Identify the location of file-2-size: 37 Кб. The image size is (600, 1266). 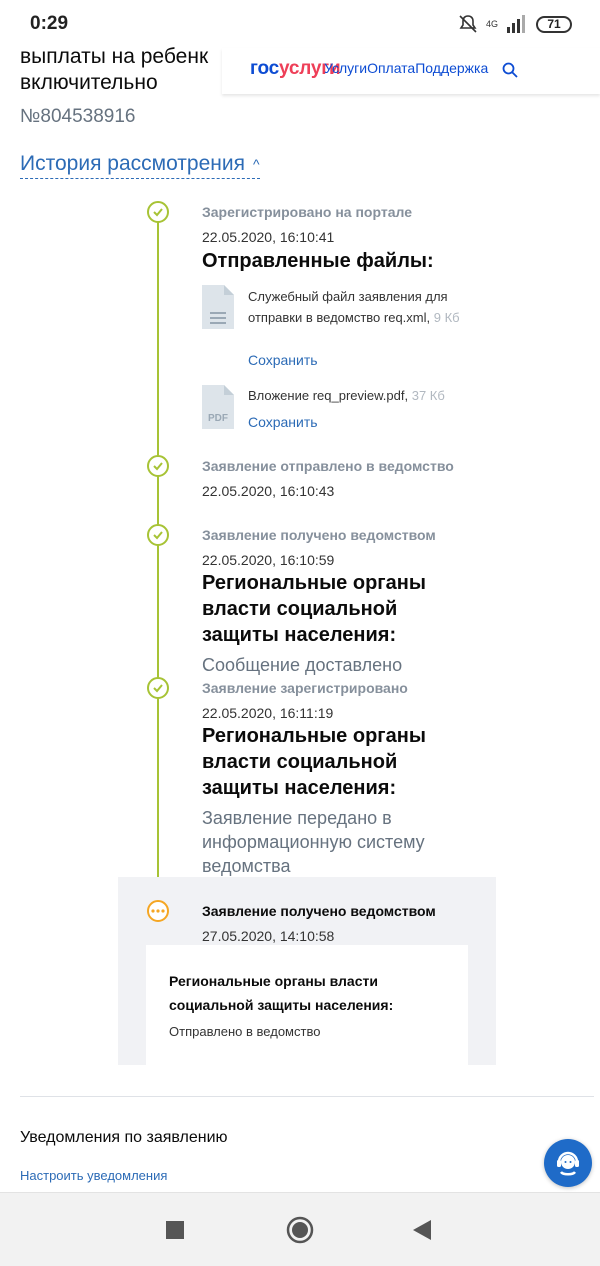
(428, 395).